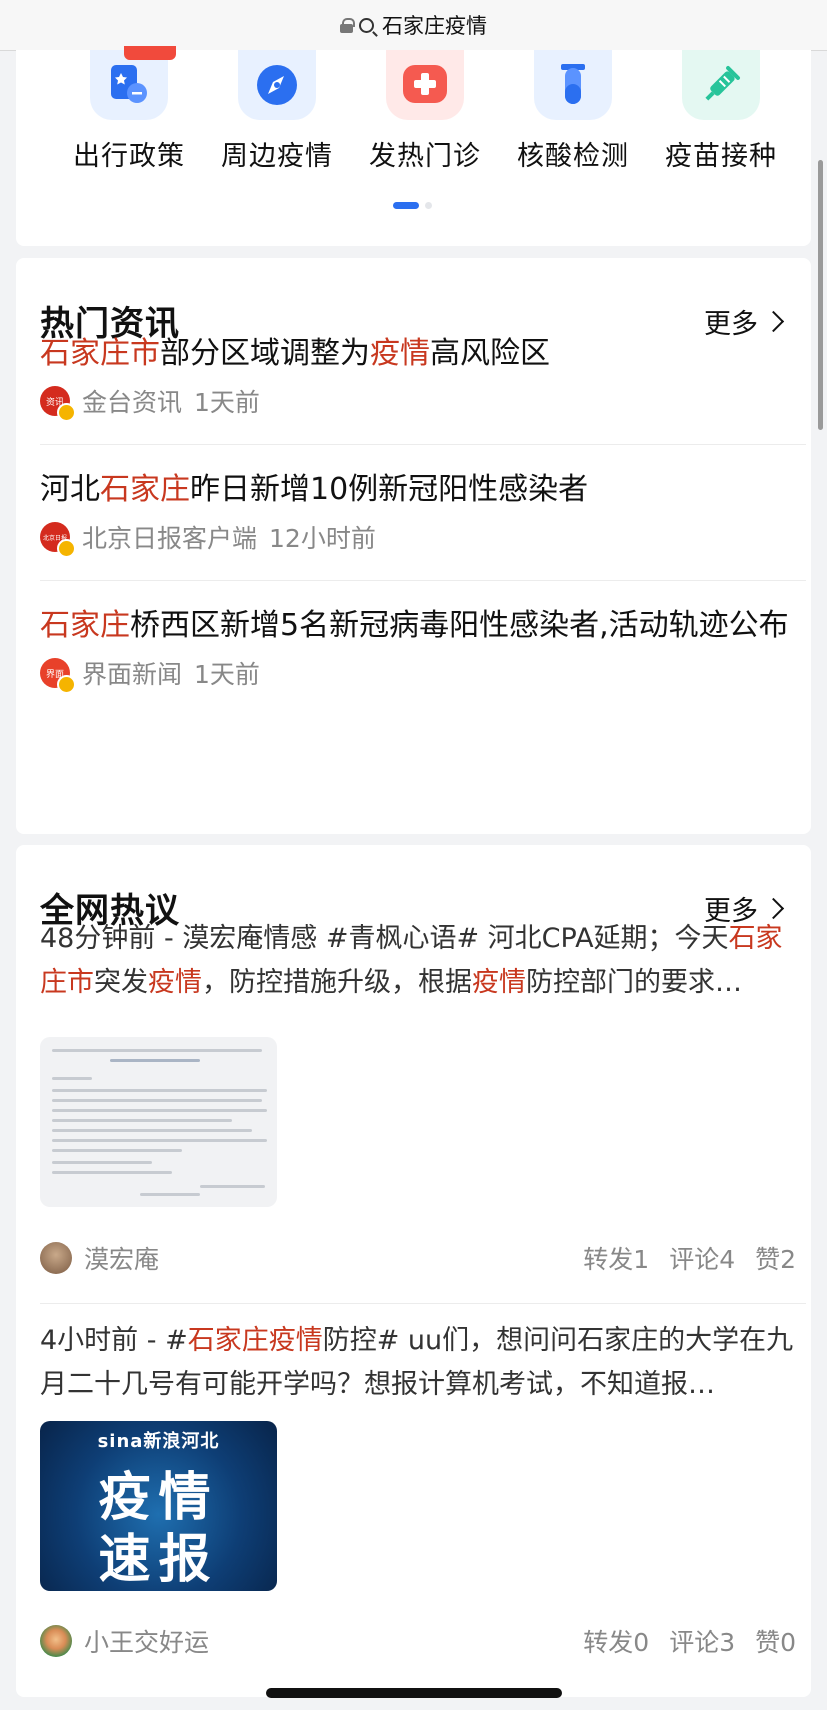 The image size is (827, 1710). I want to click on medical-cross-icon, so click(425, 85).